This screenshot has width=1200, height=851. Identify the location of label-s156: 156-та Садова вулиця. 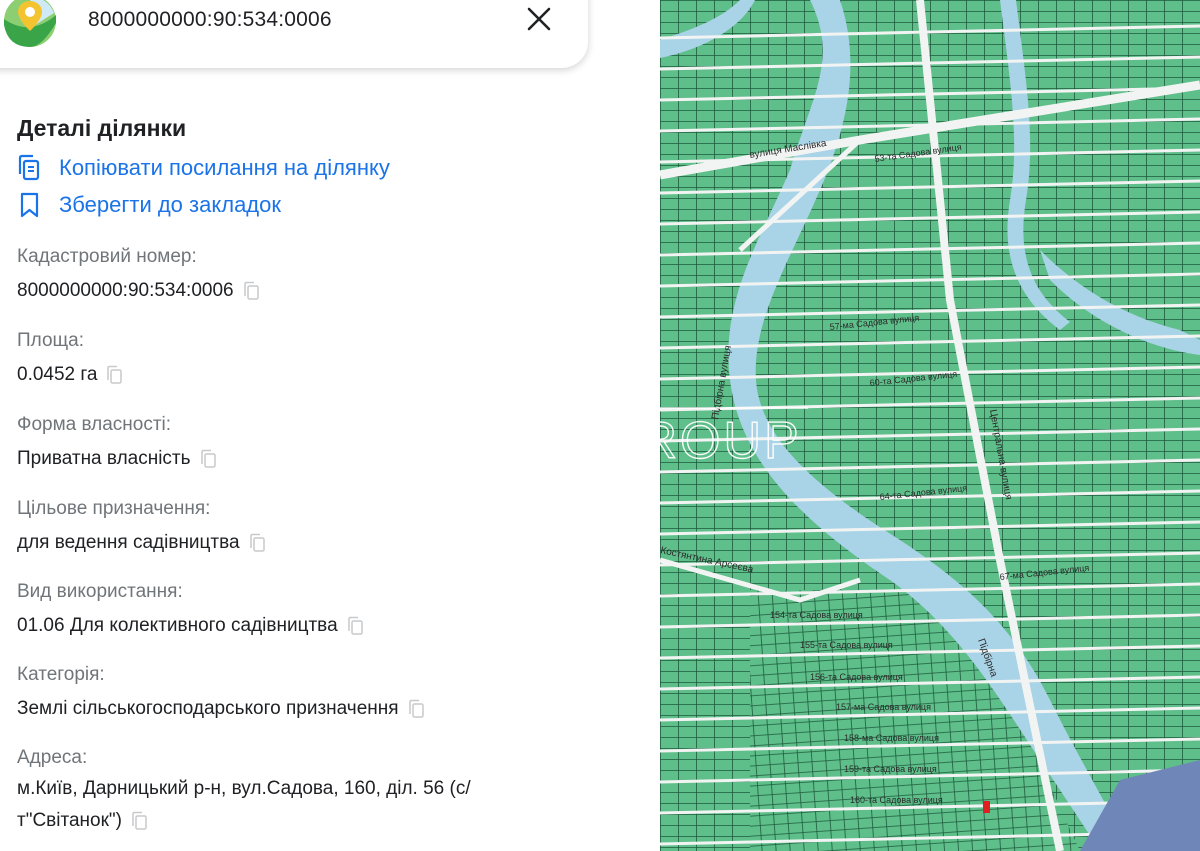
(856, 677).